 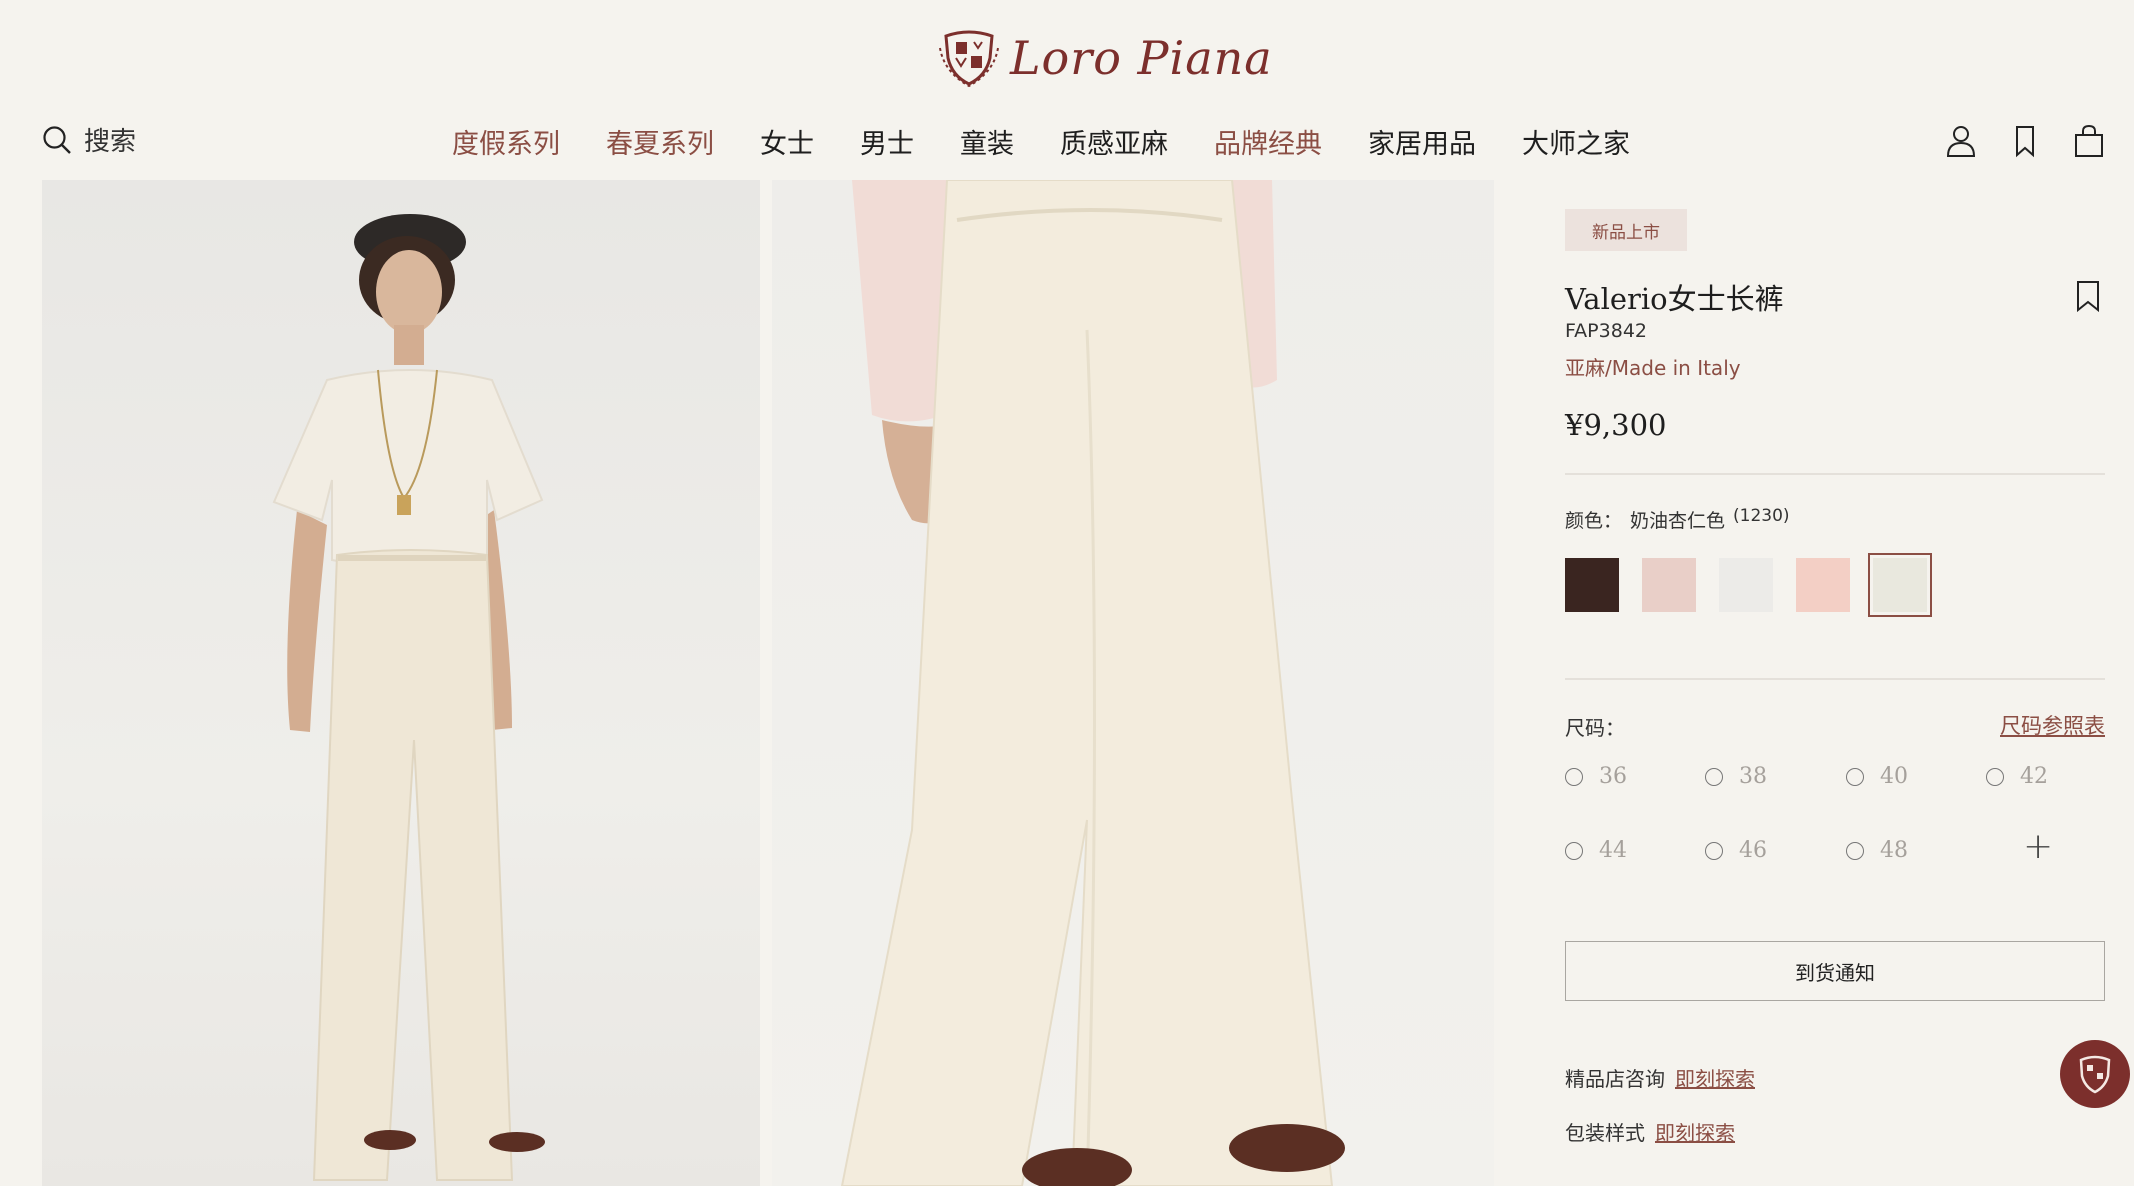 I want to click on packaging-explore-link: 即刻探索, so click(x=1695, y=1133).